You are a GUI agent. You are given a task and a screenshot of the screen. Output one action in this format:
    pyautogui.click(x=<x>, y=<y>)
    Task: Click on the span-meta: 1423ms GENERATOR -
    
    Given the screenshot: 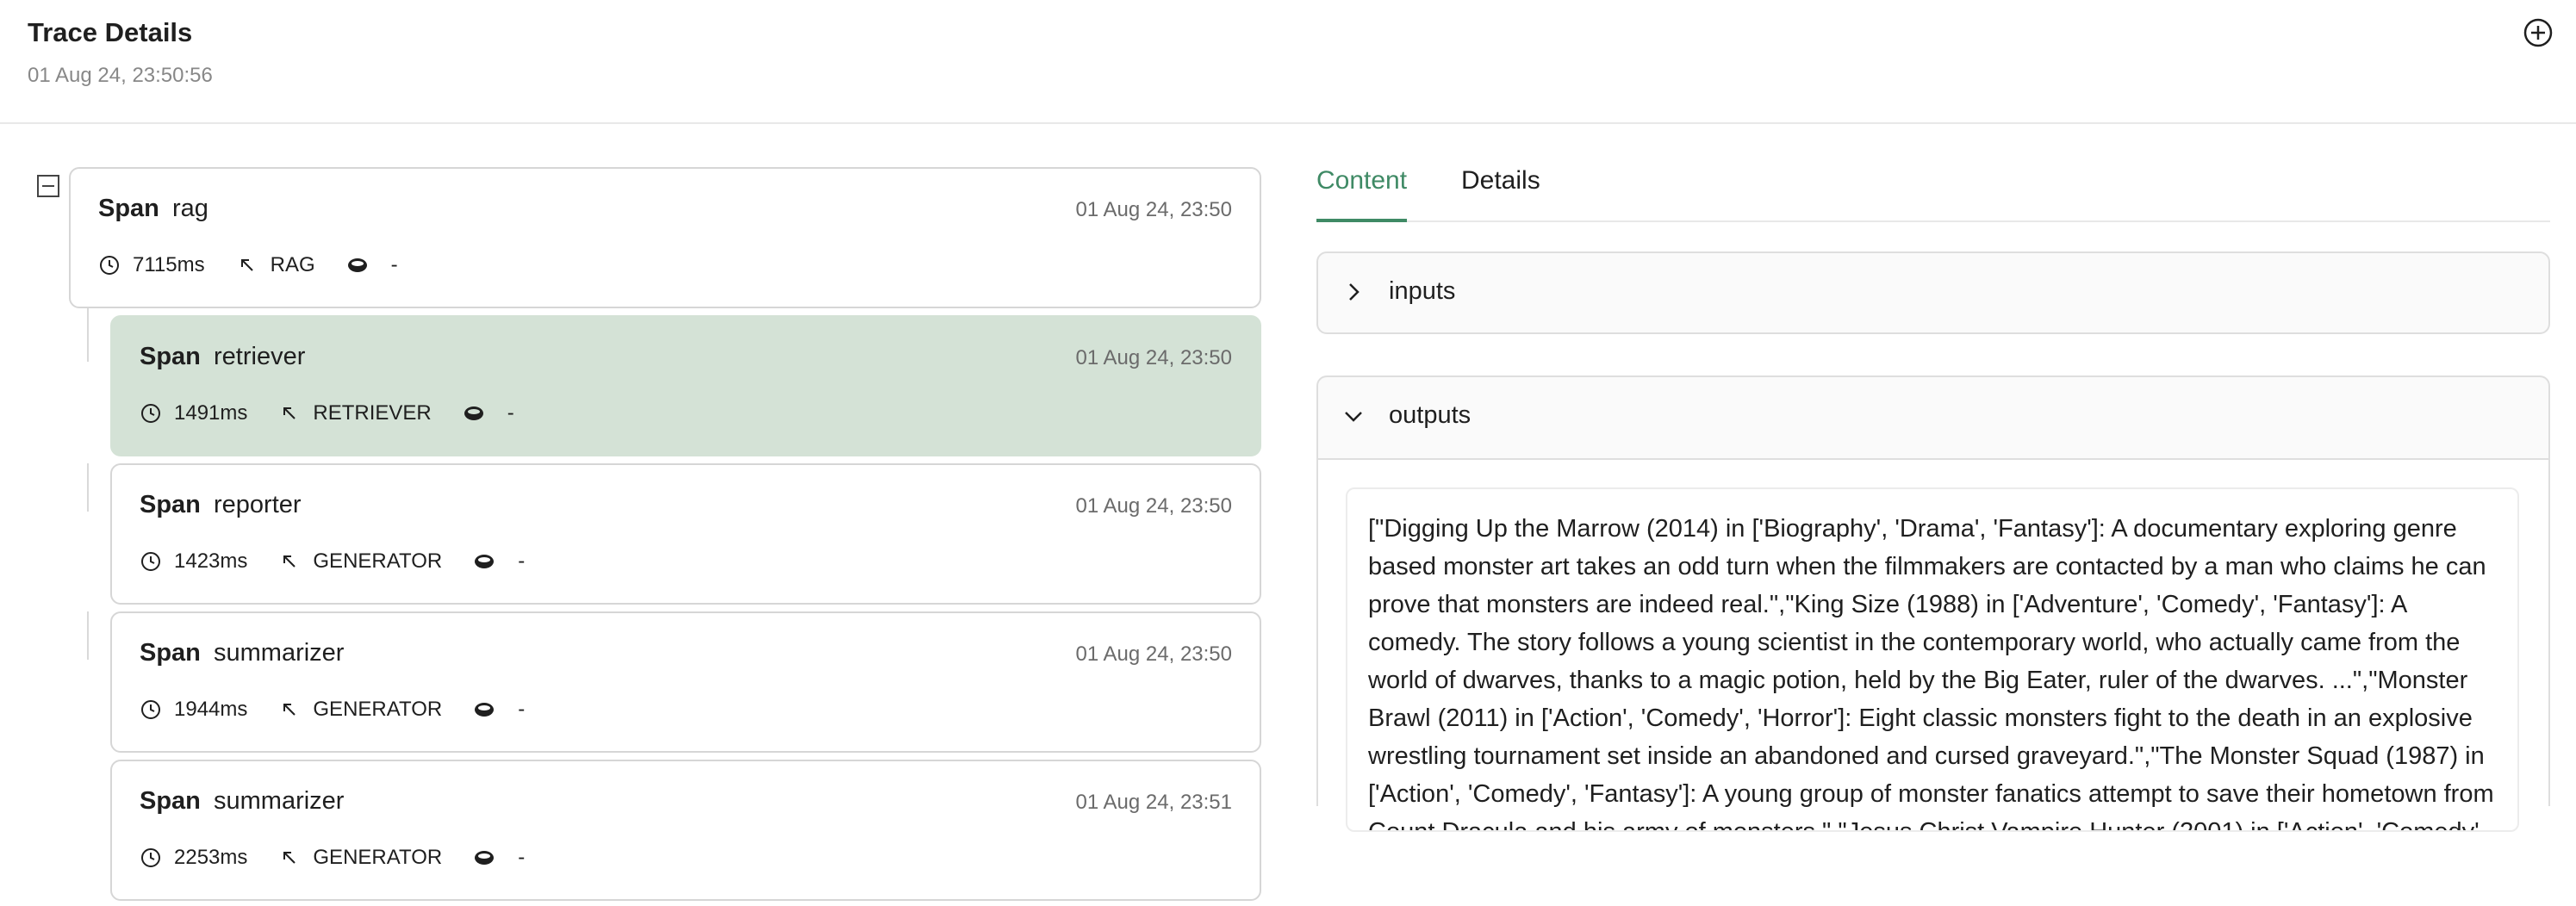 What is the action you would take?
    pyautogui.click(x=333, y=561)
    